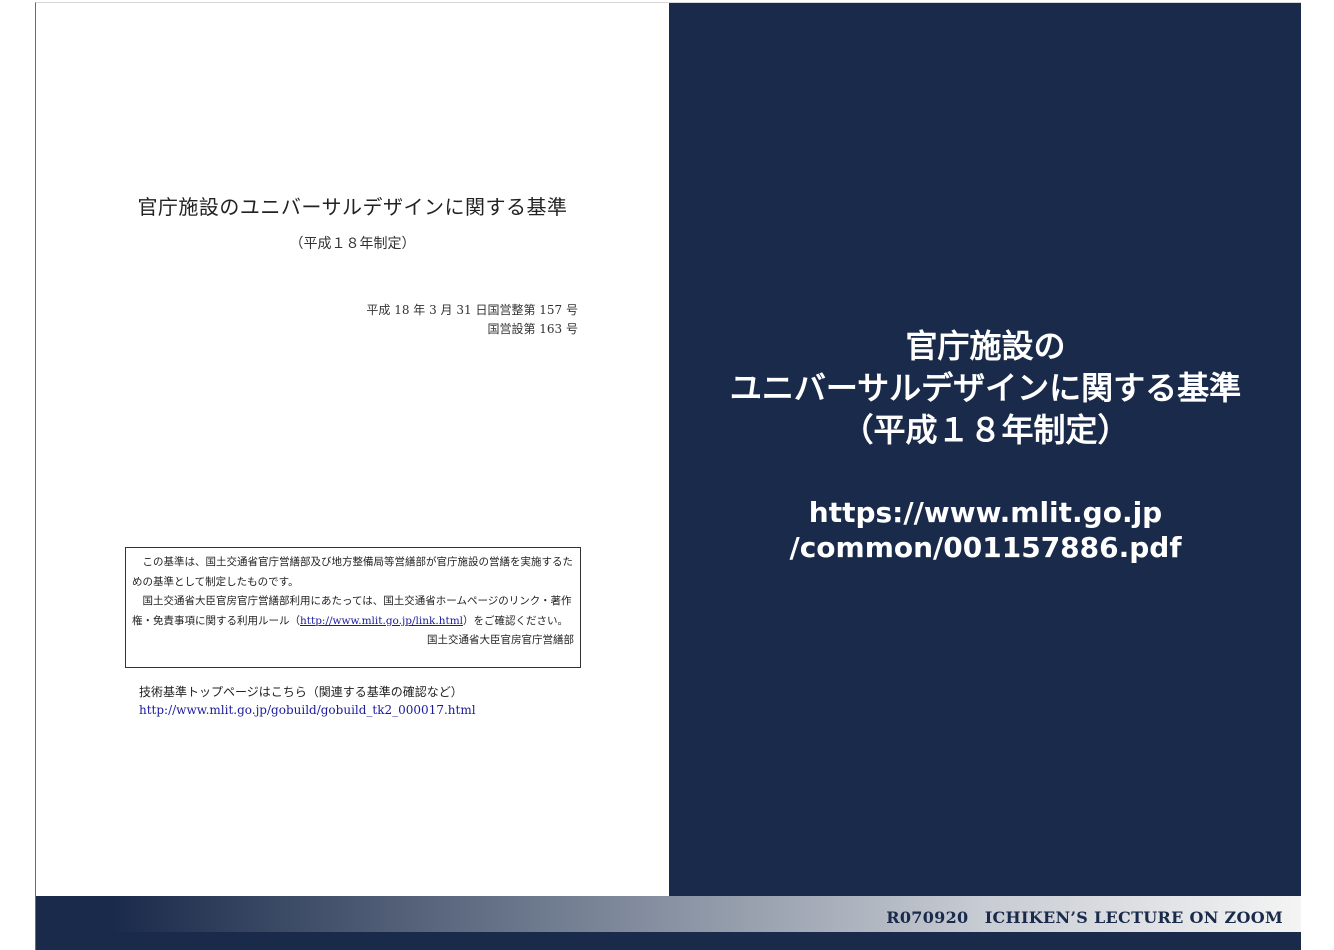 This screenshot has height=950, width=1334. What do you see at coordinates (381, 621) in the screenshot?
I see `link-rules: http://www.mlit.go.jp/link.html` at bounding box center [381, 621].